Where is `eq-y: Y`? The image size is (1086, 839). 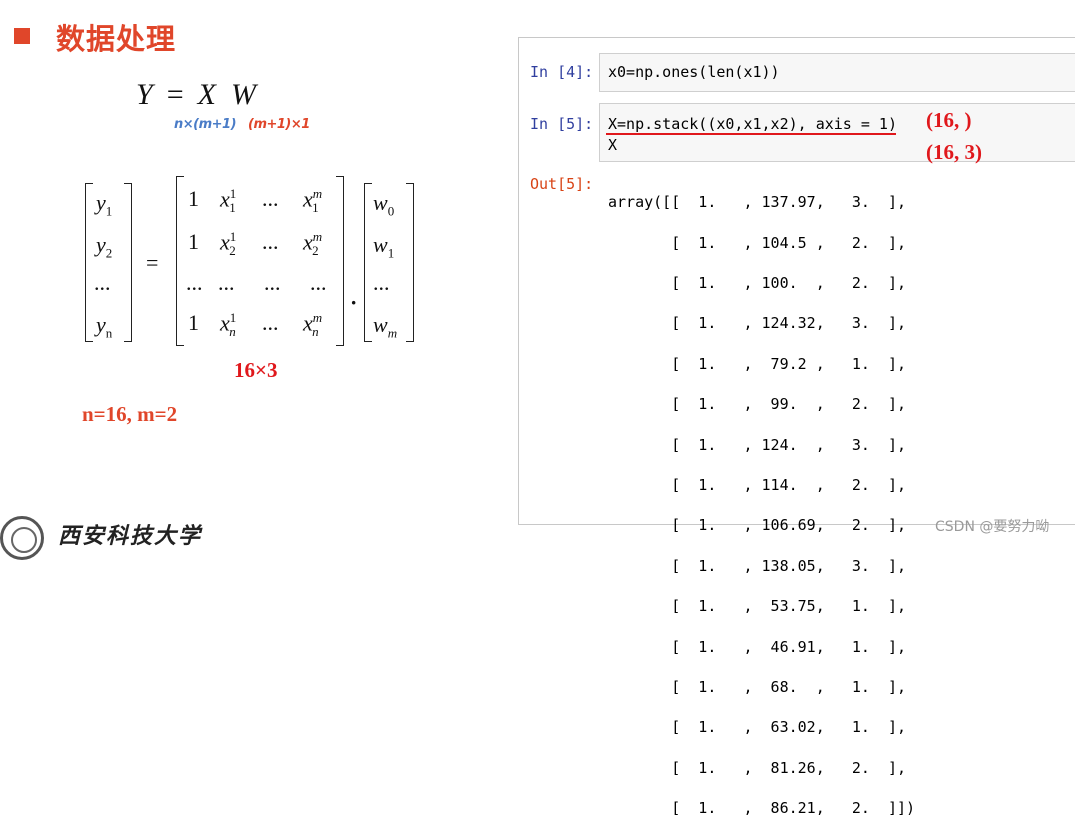 eq-y: Y is located at coordinates (144, 94).